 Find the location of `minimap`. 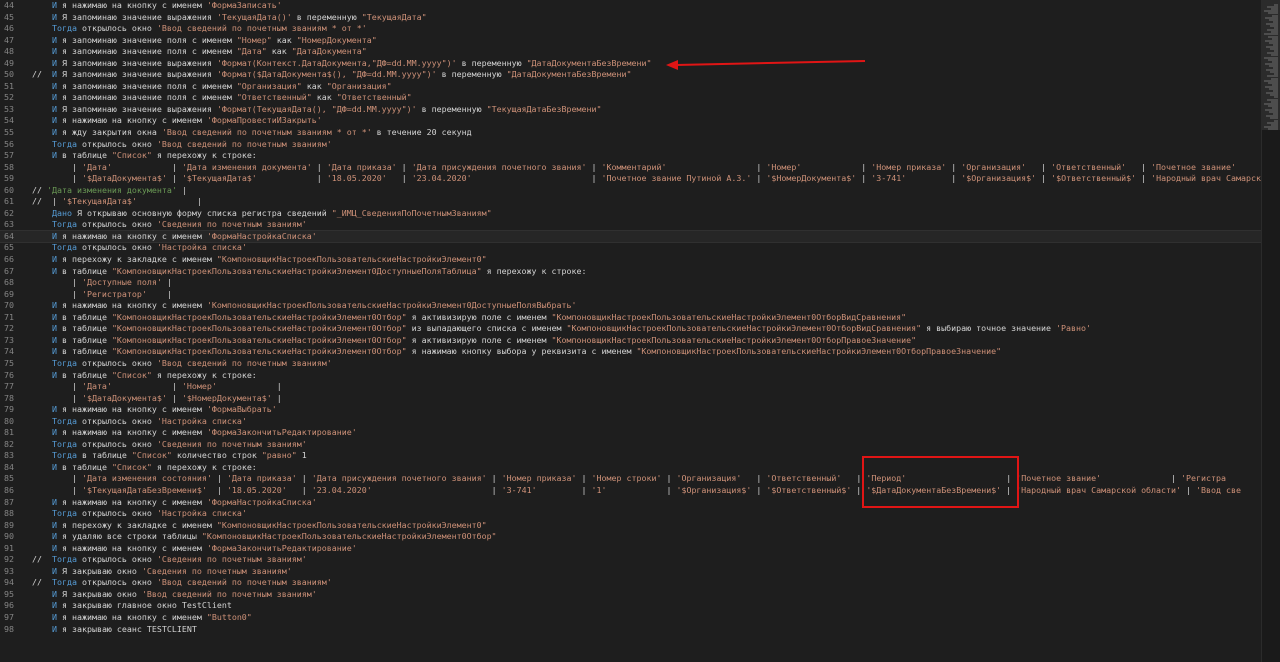

minimap is located at coordinates (1270, 331).